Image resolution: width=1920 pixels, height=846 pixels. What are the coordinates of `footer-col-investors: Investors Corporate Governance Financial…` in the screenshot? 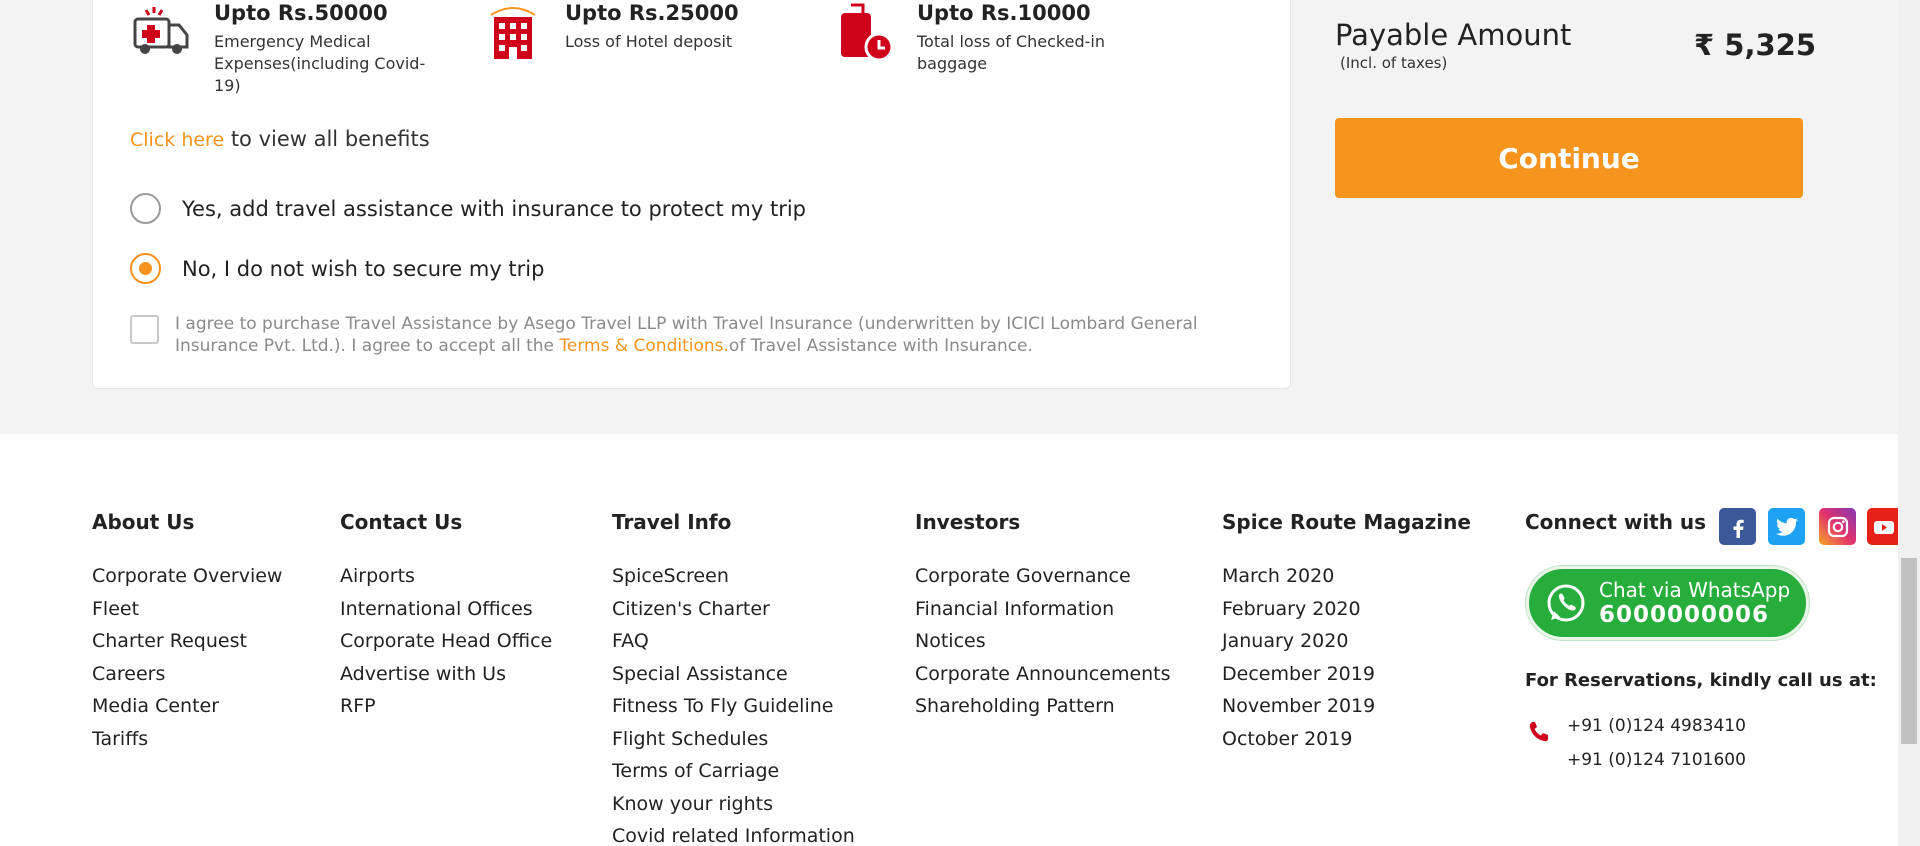 It's located at (1043, 616).